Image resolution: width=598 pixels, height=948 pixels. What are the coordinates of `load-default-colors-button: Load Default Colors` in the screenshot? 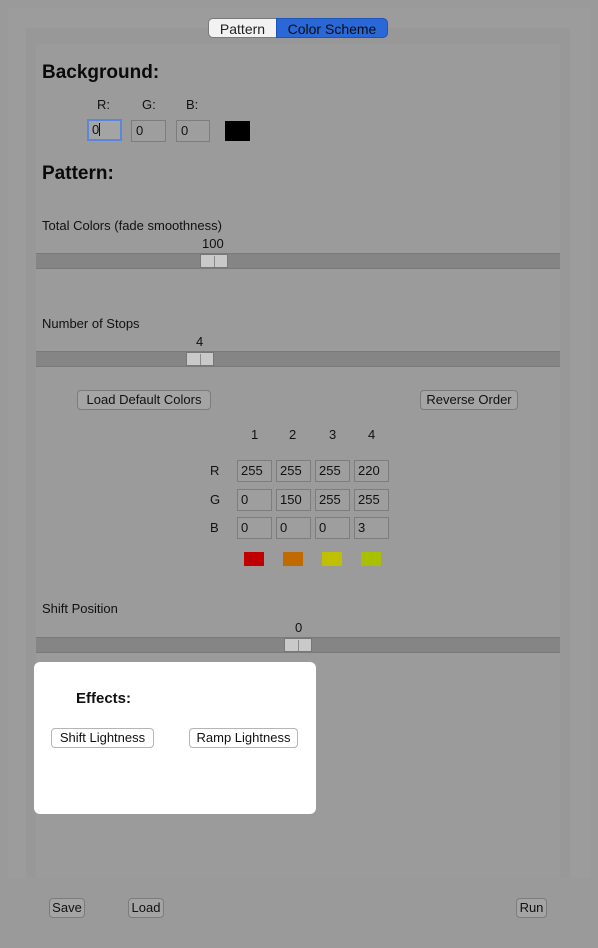 It's located at (144, 400).